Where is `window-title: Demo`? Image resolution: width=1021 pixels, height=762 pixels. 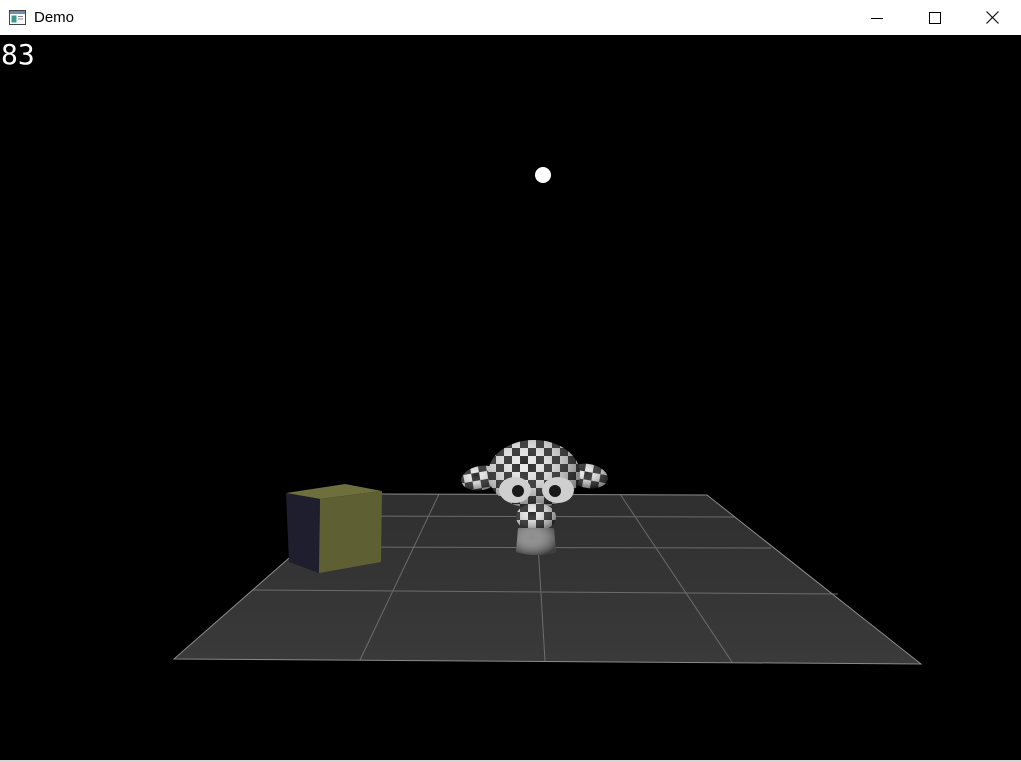
window-title: Demo is located at coordinates (54, 17).